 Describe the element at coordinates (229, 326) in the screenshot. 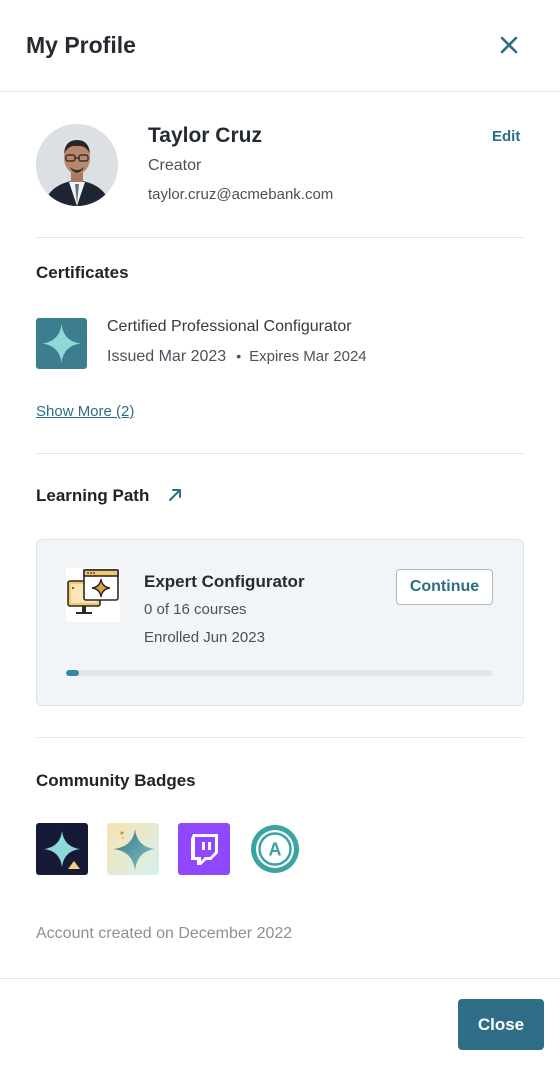

I see `certificate-name: Certified Professional Configurator` at that location.